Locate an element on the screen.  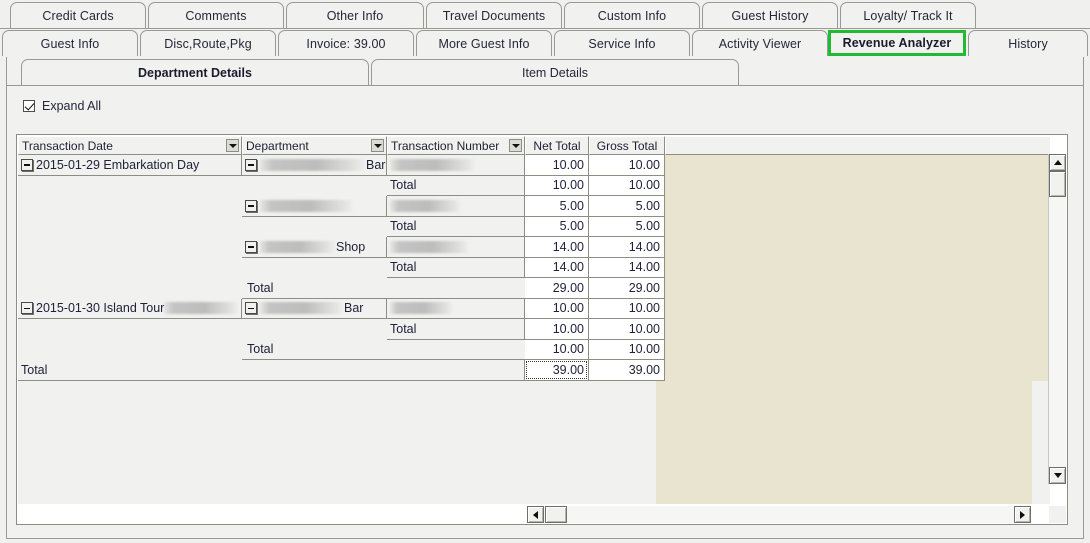
tab-loyalty-track-it: Loyalty/ Track It is located at coordinates (908, 15).